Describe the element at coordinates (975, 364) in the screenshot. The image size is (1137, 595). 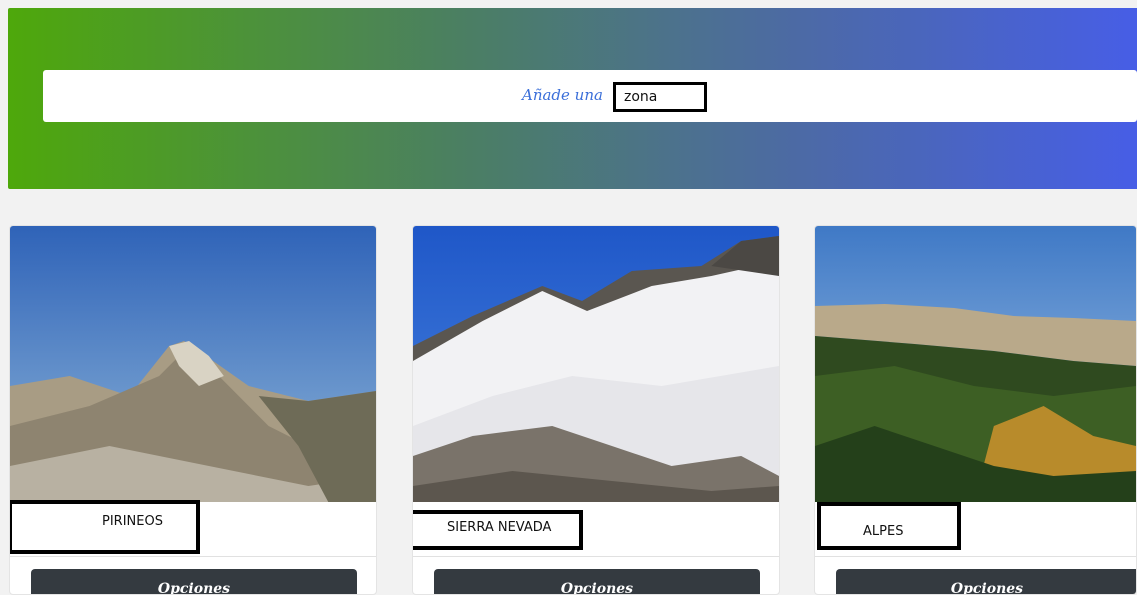
I see `forest-cliff-photo` at that location.